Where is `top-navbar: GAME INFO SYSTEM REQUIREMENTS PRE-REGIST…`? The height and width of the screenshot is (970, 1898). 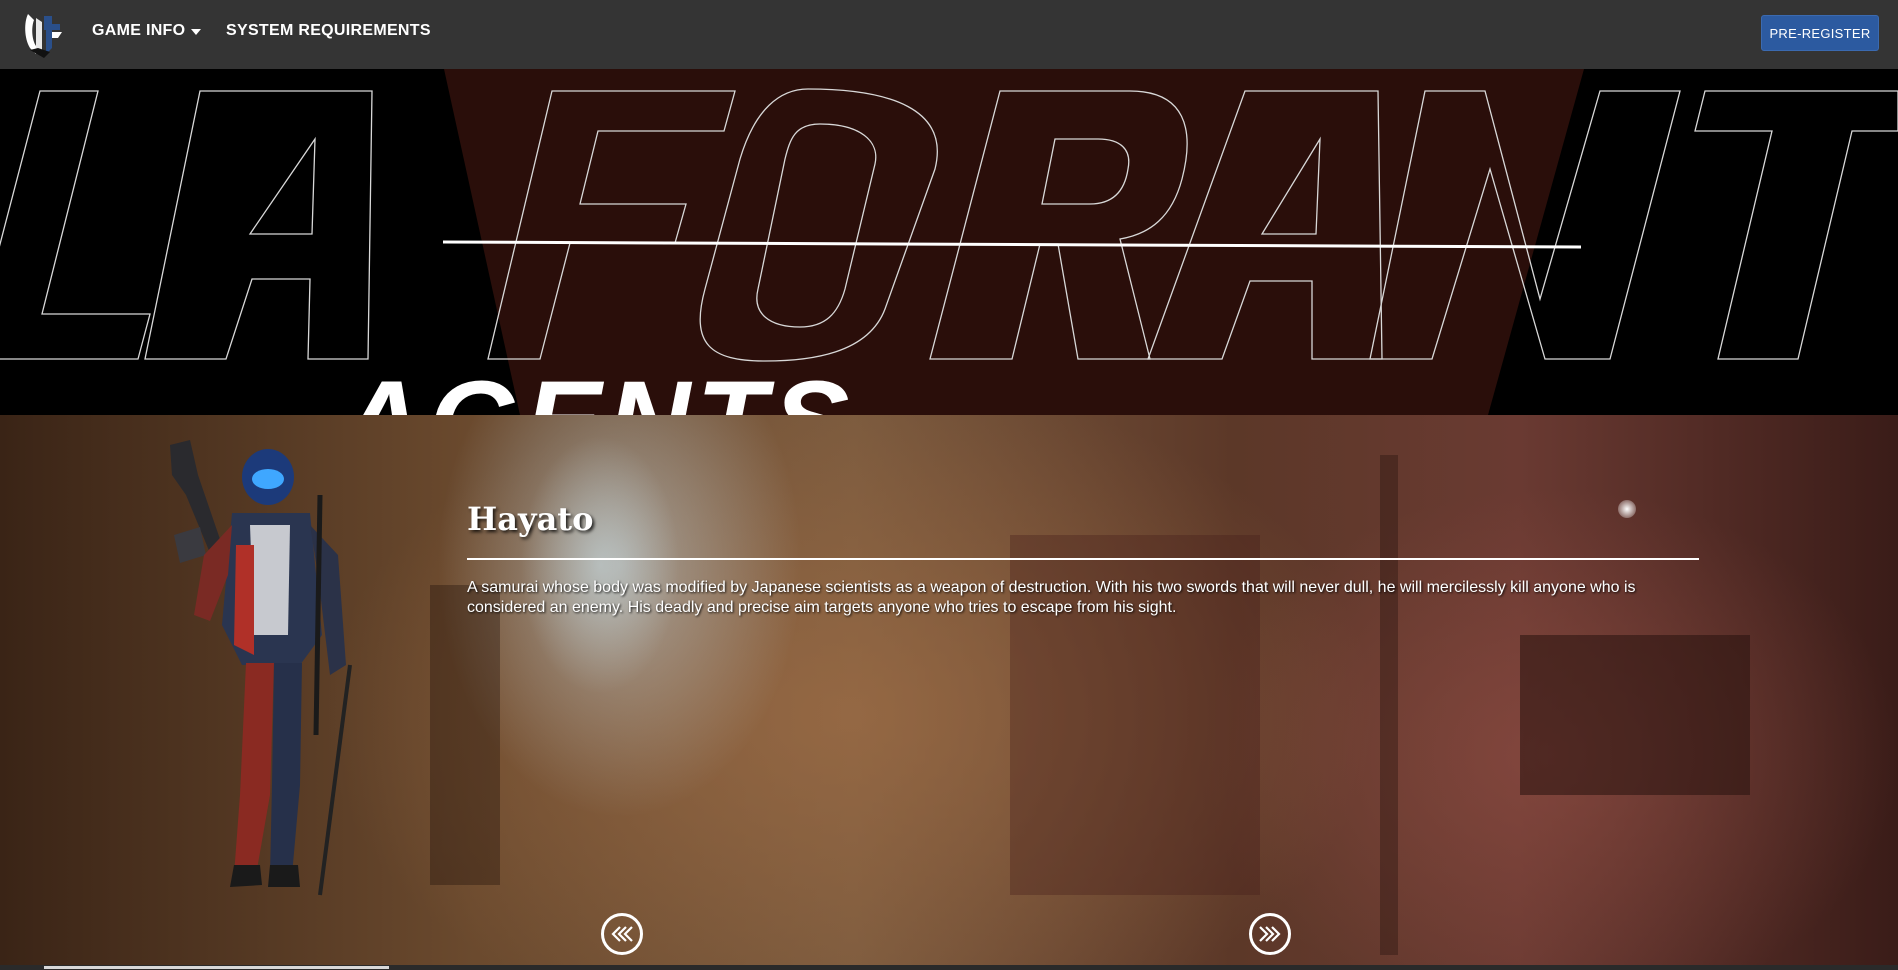
top-navbar: GAME INFO SYSTEM REQUIREMENTS PRE-REGIST… is located at coordinates (949, 34).